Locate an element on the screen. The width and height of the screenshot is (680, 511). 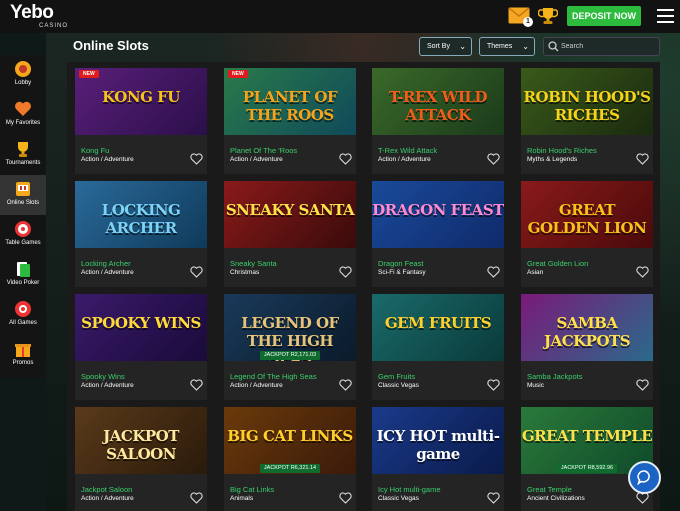
game-name: Big Cat Links is located at coordinates (252, 489).